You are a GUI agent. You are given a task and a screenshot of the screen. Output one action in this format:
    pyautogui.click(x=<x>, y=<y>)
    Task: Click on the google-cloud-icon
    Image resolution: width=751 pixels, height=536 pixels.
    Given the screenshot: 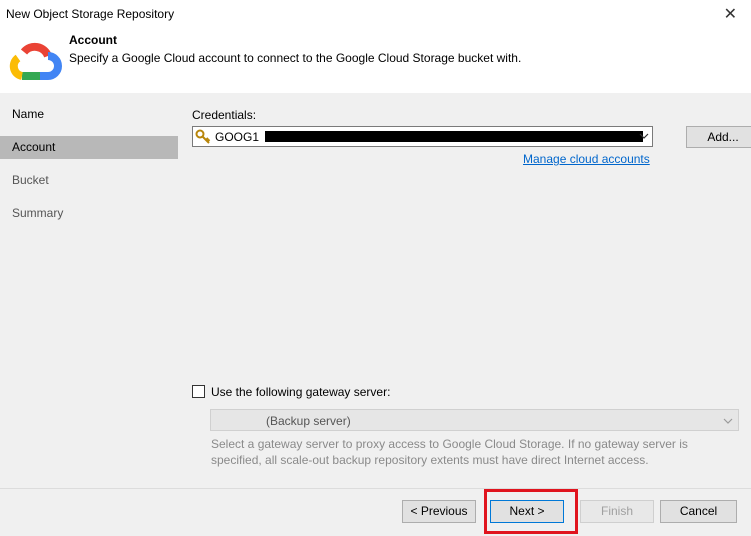 What is the action you would take?
    pyautogui.click(x=35, y=61)
    